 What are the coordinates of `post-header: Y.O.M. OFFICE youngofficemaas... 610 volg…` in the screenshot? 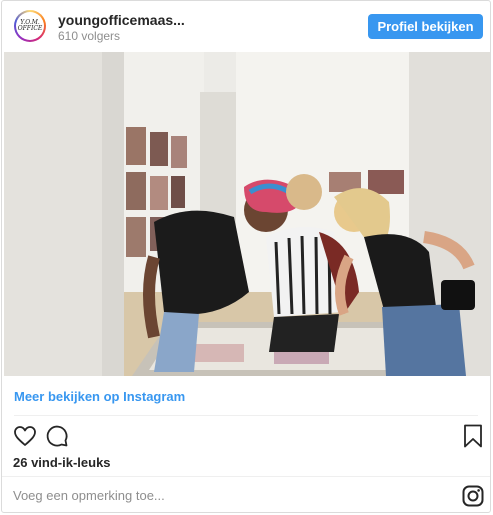 It's located at (246, 26).